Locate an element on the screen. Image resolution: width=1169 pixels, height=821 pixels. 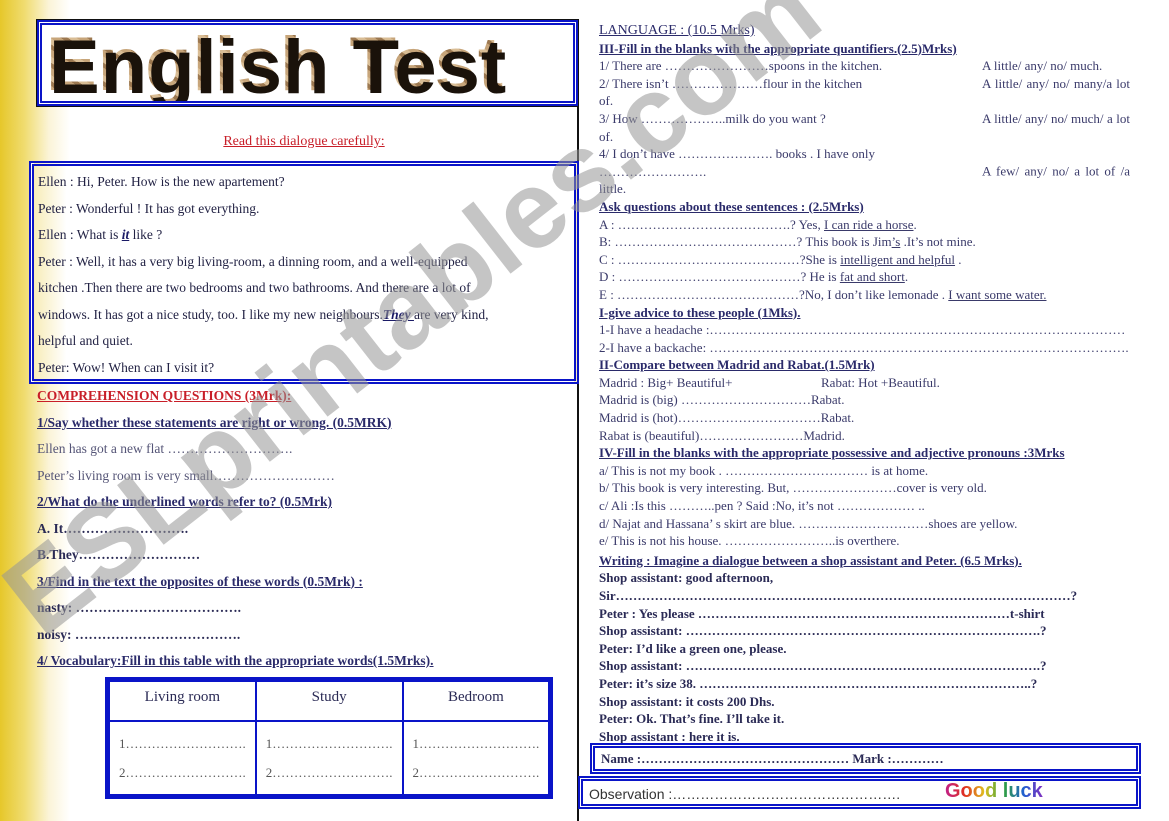
advice-heading: I-give advice to these people (1Mks). is located at coordinates (700, 312).